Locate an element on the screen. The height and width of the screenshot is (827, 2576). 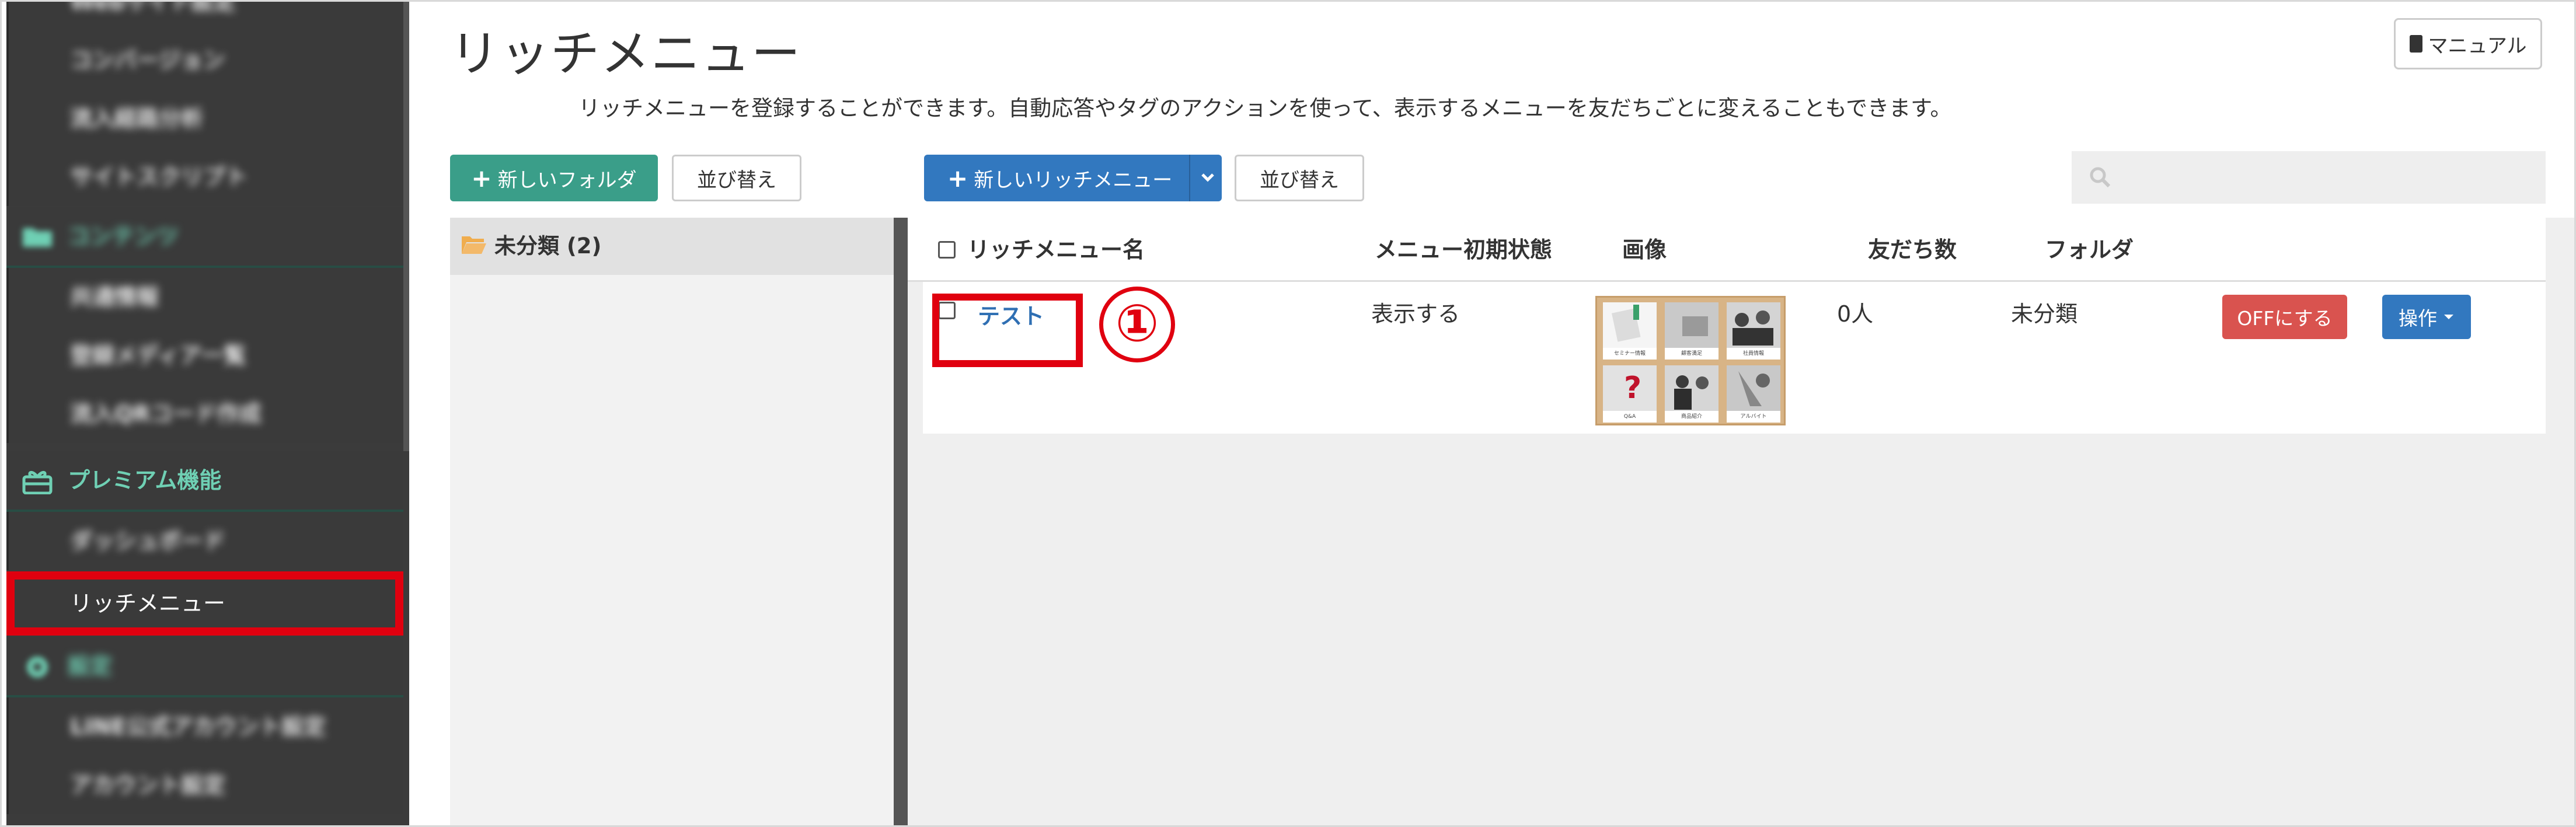
search-icon is located at coordinates (2100, 177).